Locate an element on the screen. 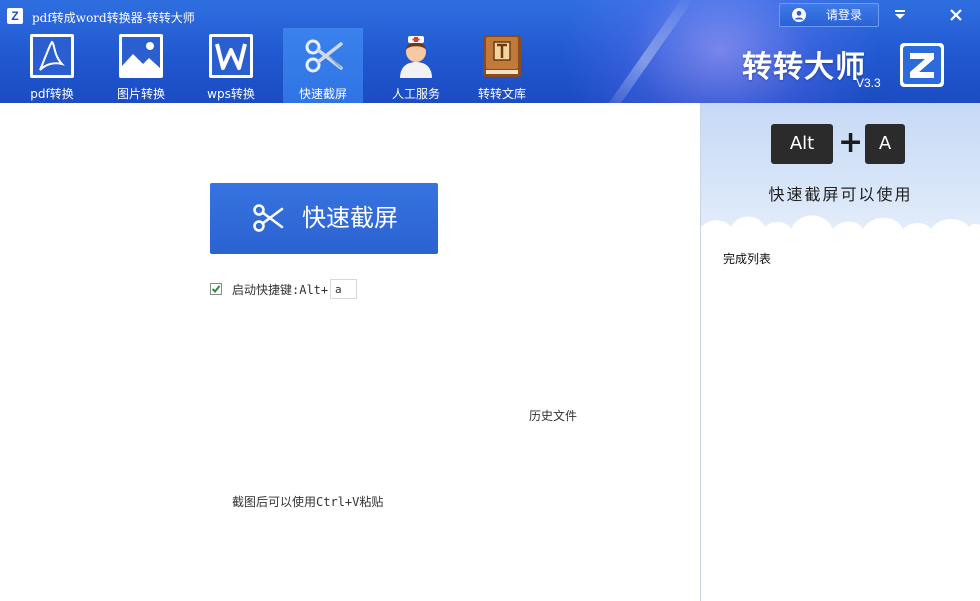 The width and height of the screenshot is (980, 601). nav-item-library: 转转文库 is located at coordinates (502, 65).